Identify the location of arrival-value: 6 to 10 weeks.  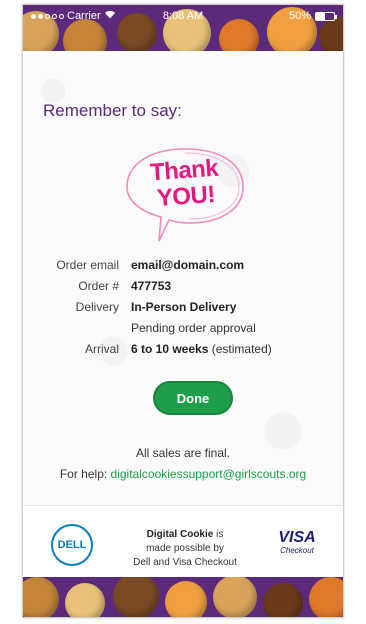
(170, 348).